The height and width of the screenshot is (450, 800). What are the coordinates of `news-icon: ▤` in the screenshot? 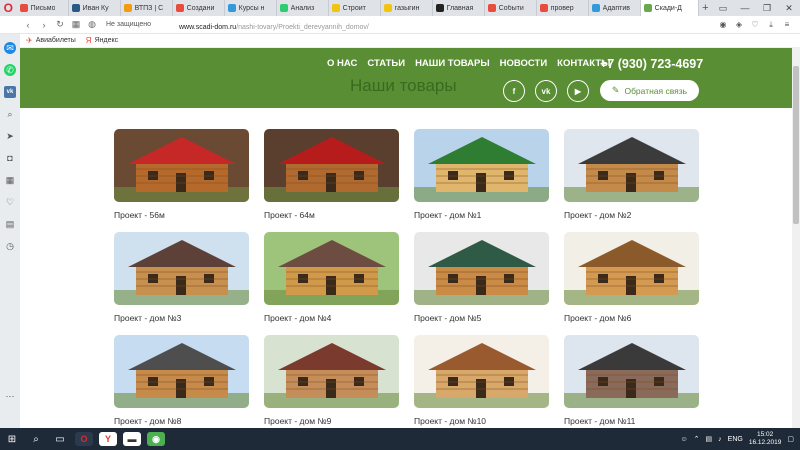 It's located at (10, 224).